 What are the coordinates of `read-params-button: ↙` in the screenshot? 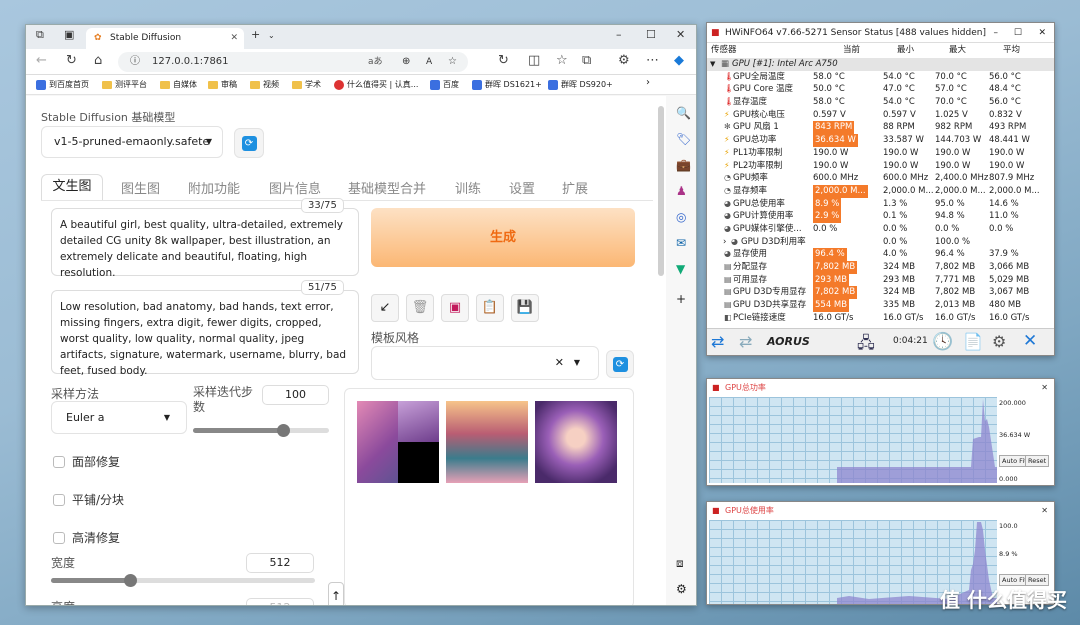 It's located at (385, 308).